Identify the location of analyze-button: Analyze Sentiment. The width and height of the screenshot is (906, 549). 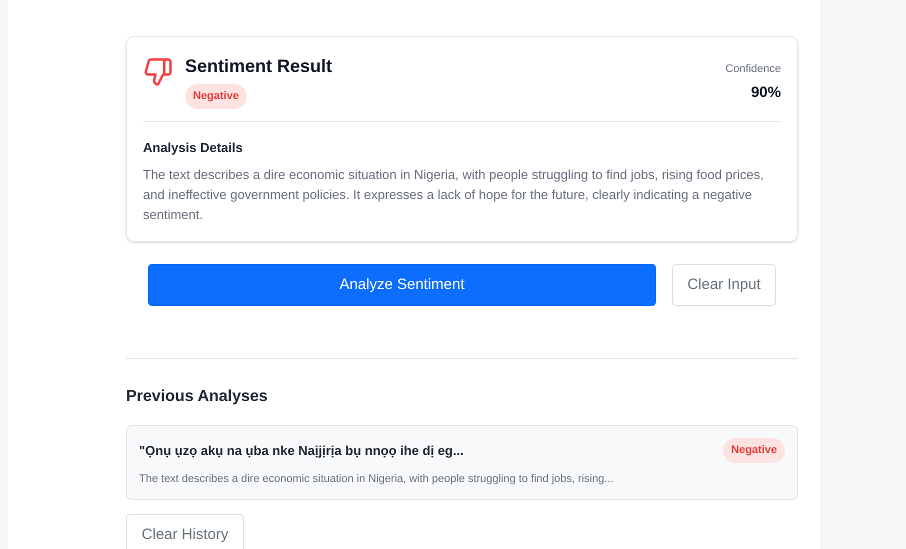
(402, 285).